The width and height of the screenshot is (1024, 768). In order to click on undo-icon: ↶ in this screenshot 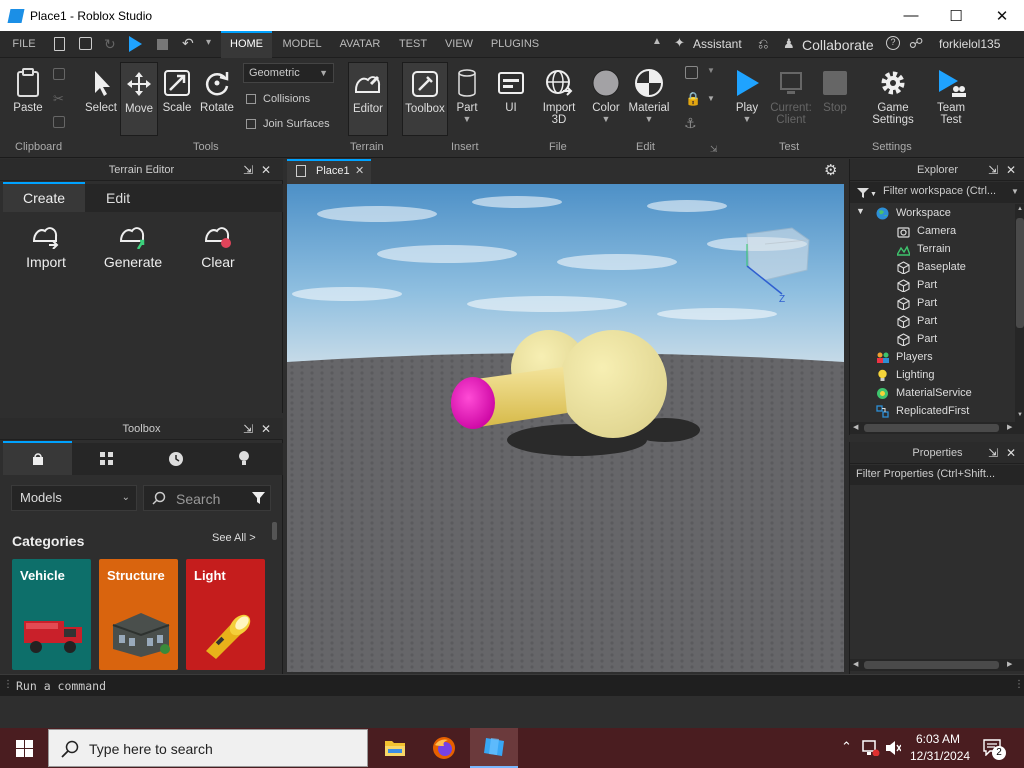, I will do `click(188, 43)`.